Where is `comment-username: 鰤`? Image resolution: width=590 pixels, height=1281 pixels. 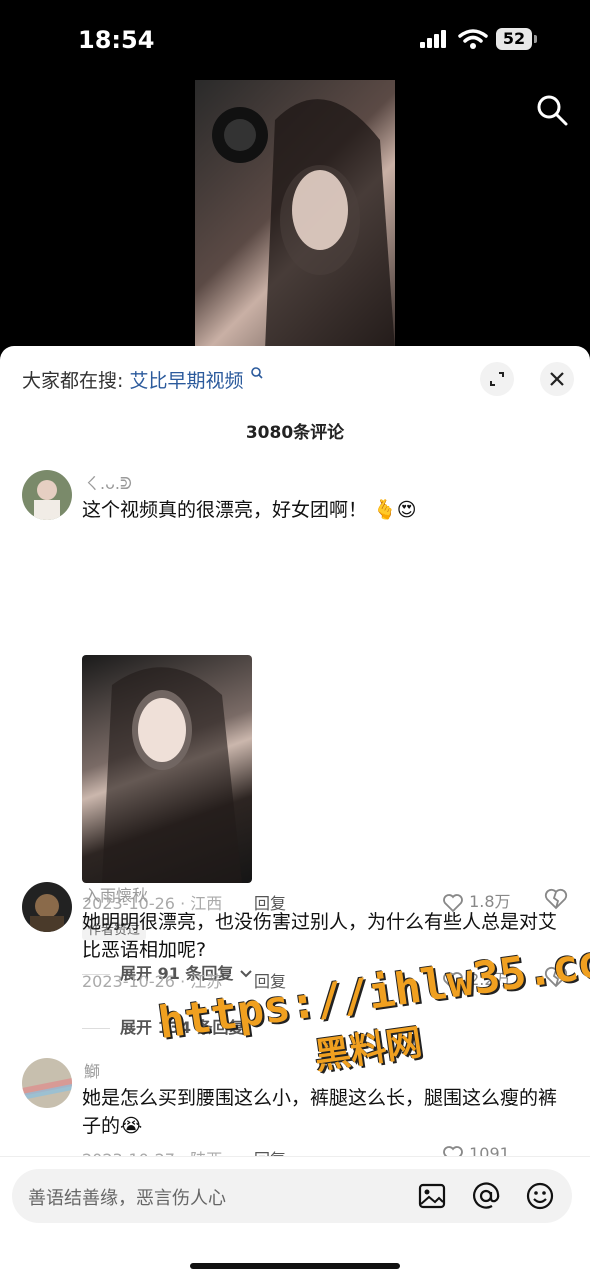
comment-username: 鰤 is located at coordinates (92, 1070).